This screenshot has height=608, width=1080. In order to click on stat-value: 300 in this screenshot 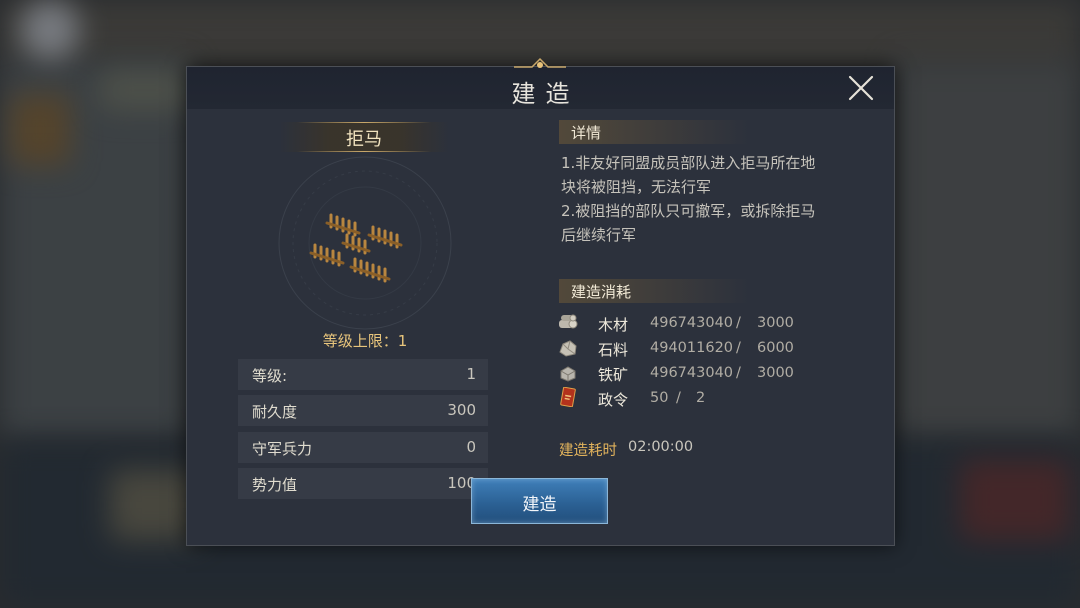, I will do `click(461, 410)`.